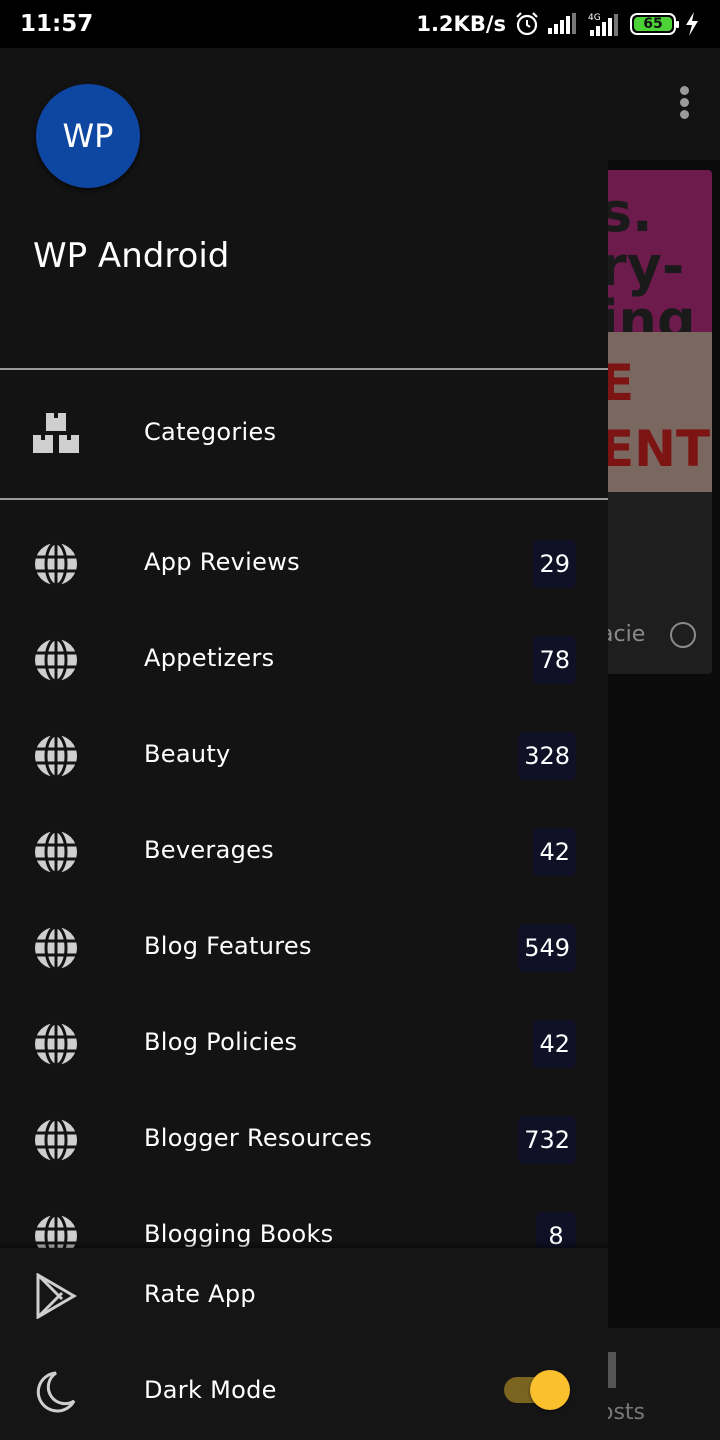 Image resolution: width=720 pixels, height=1440 pixels. I want to click on category-count-badge: 78, so click(554, 660).